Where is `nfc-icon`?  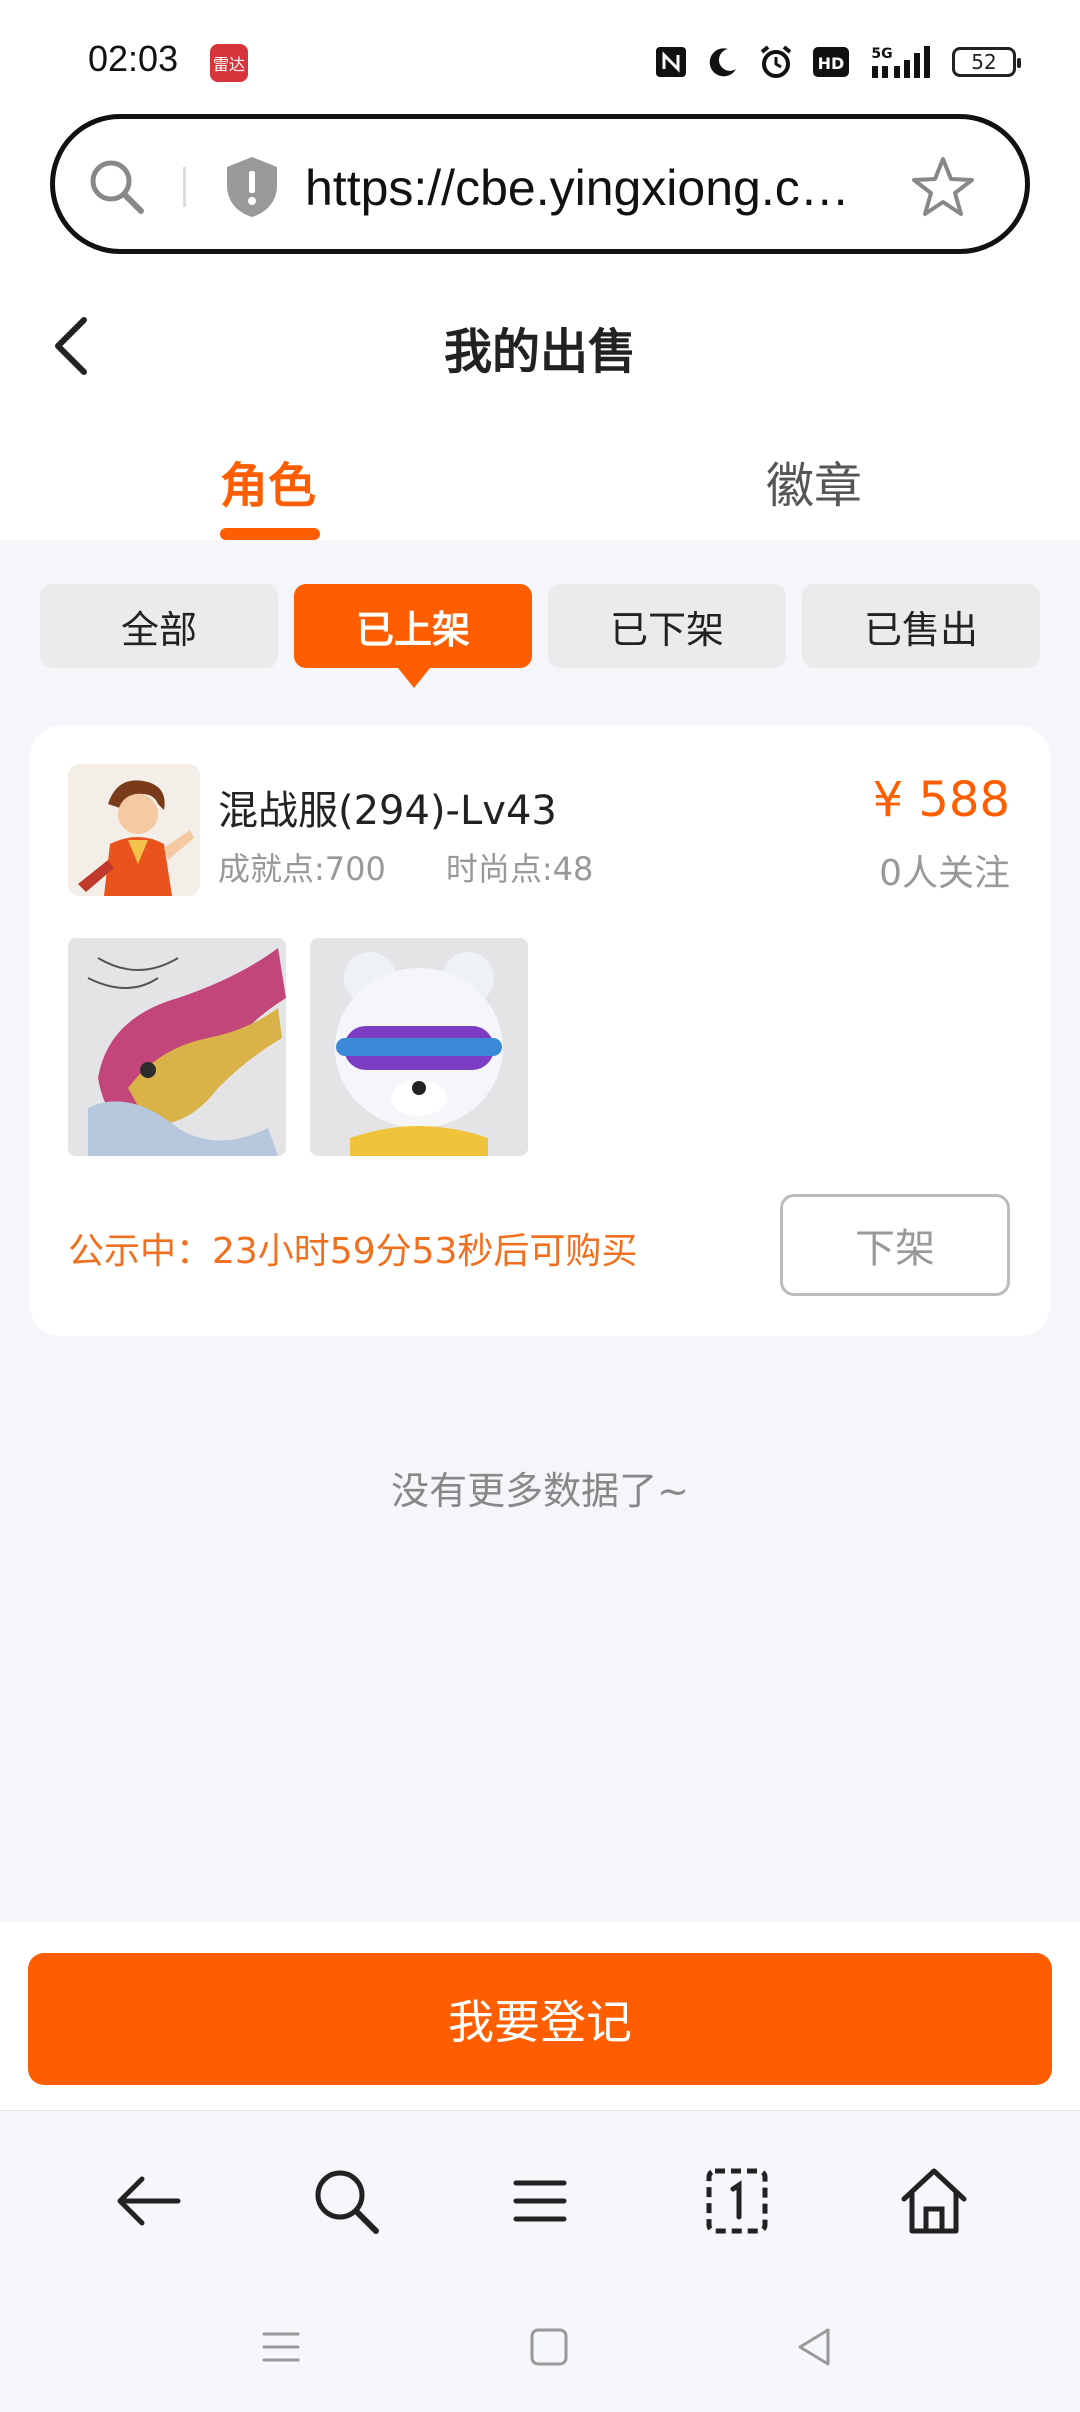 nfc-icon is located at coordinates (671, 62).